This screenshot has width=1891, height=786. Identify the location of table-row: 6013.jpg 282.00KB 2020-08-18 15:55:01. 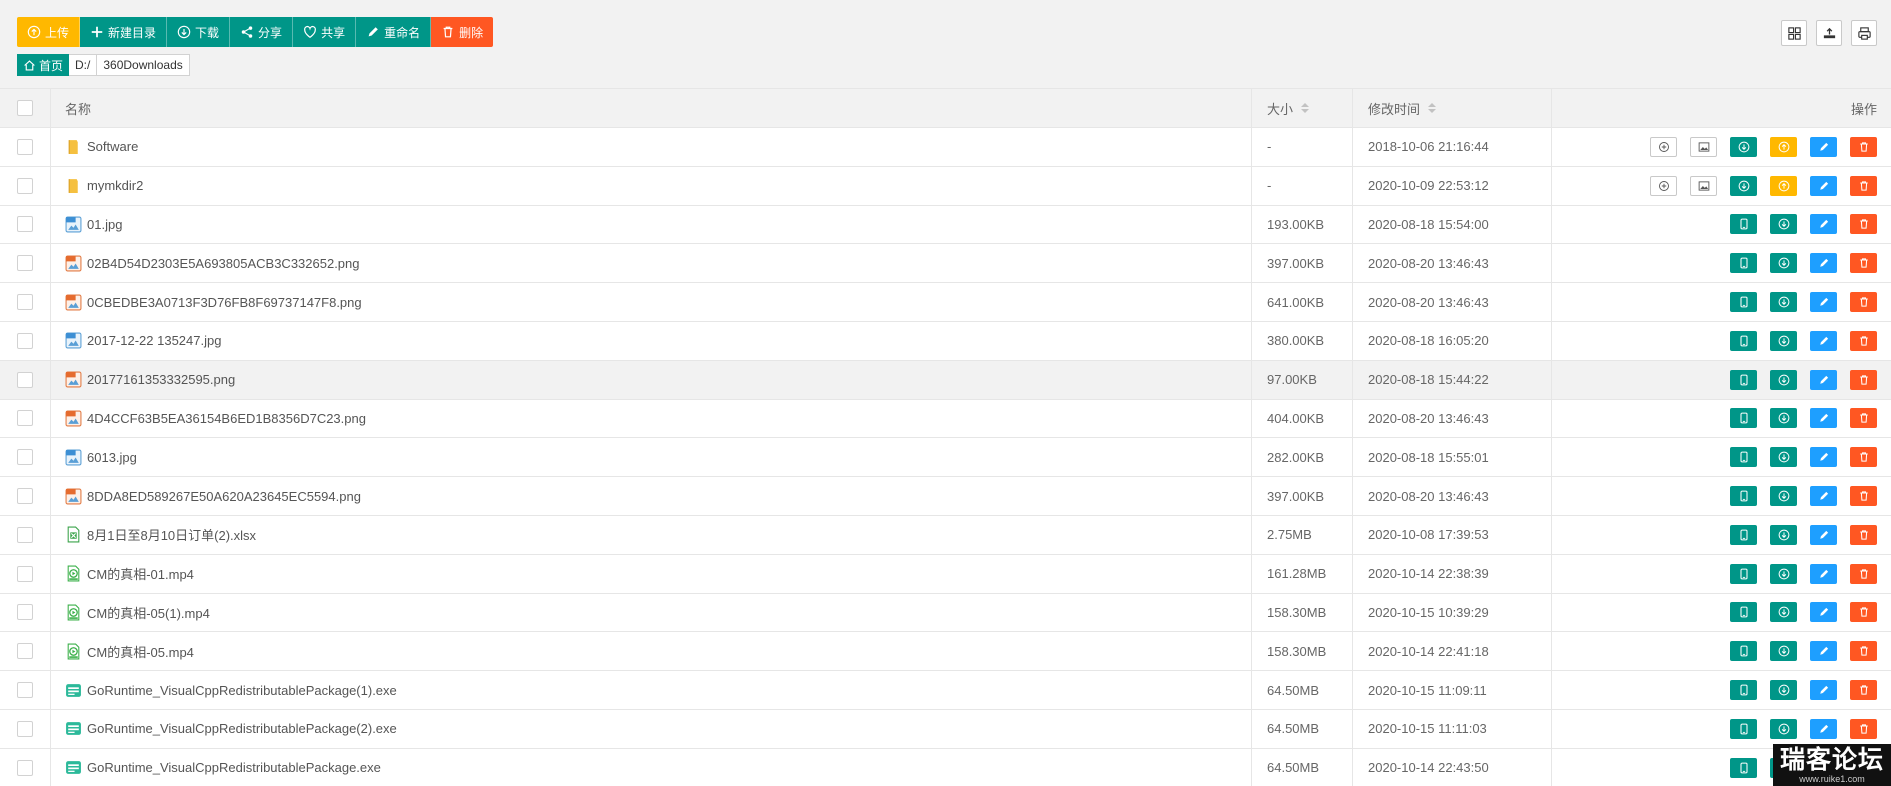
(945, 458).